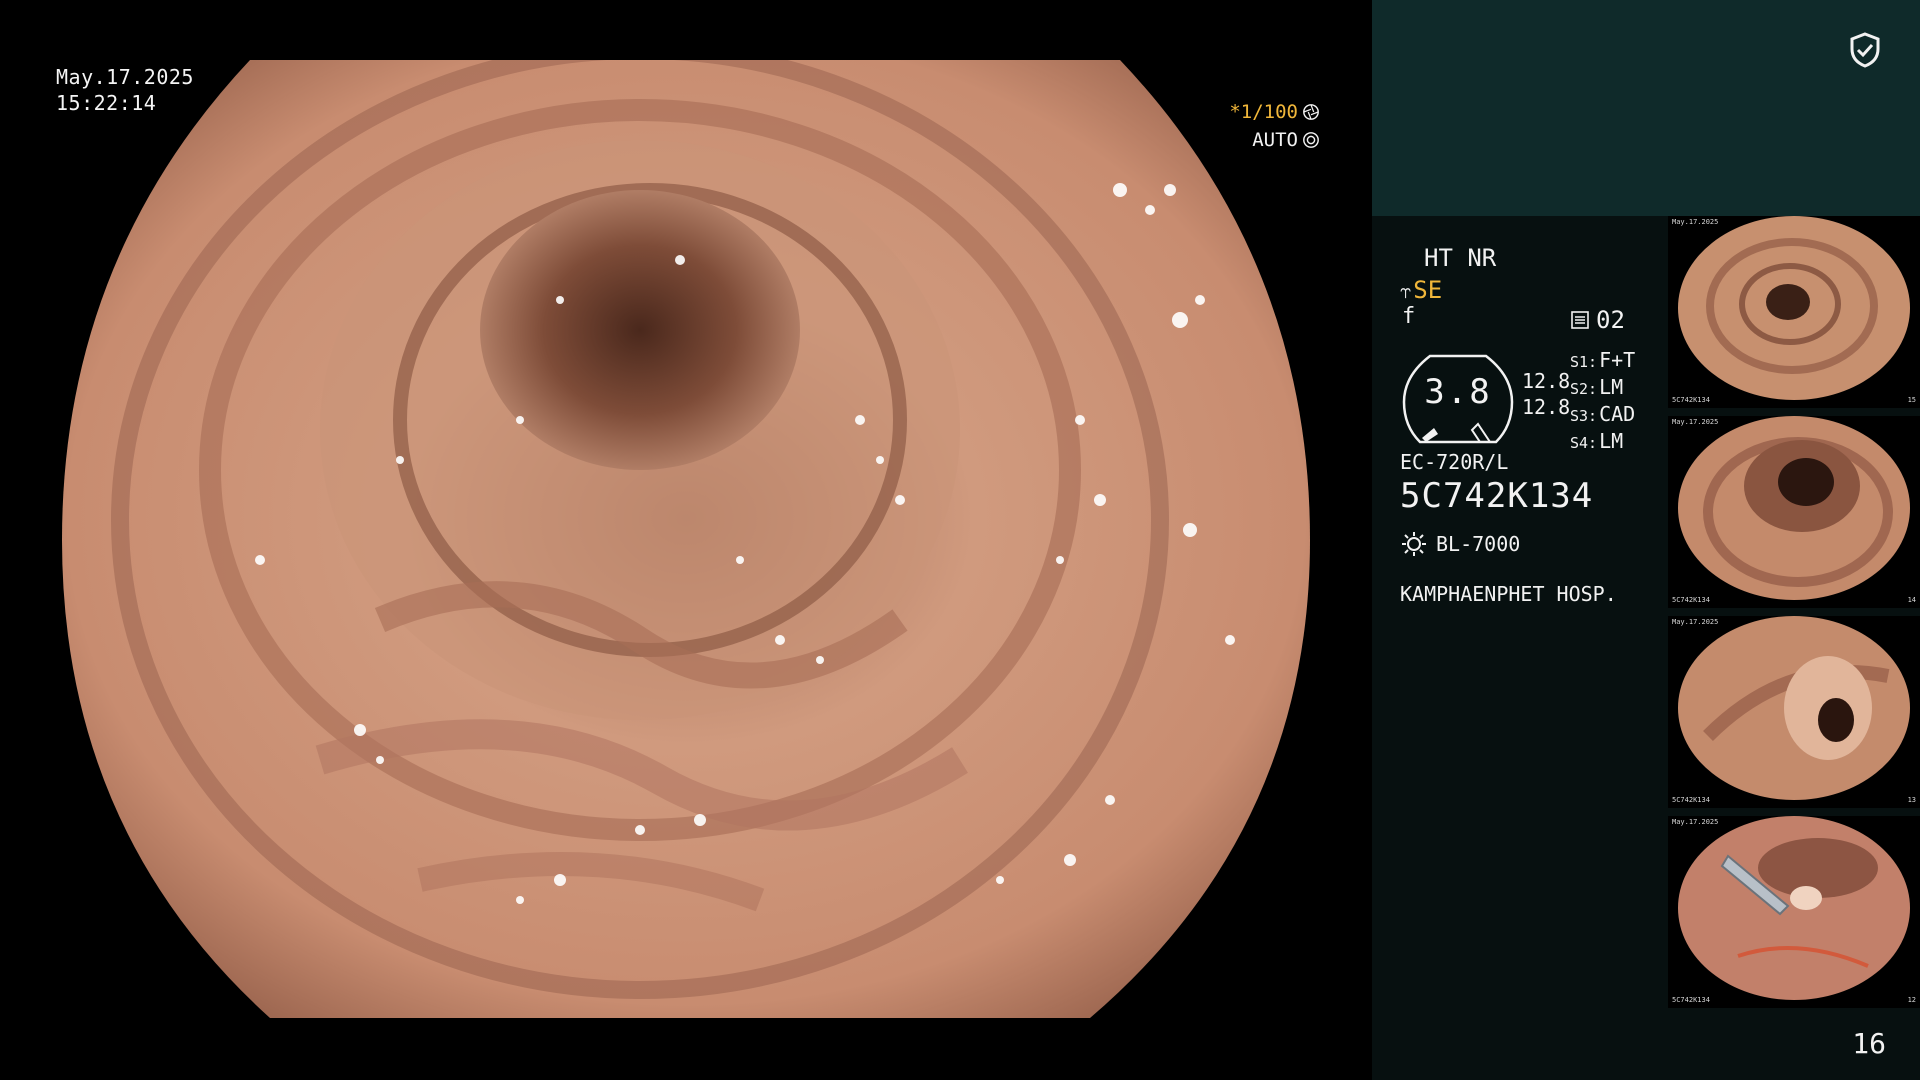 The width and height of the screenshot is (1920, 1080). What do you see at coordinates (1414, 544) in the screenshot?
I see `sun-icon` at bounding box center [1414, 544].